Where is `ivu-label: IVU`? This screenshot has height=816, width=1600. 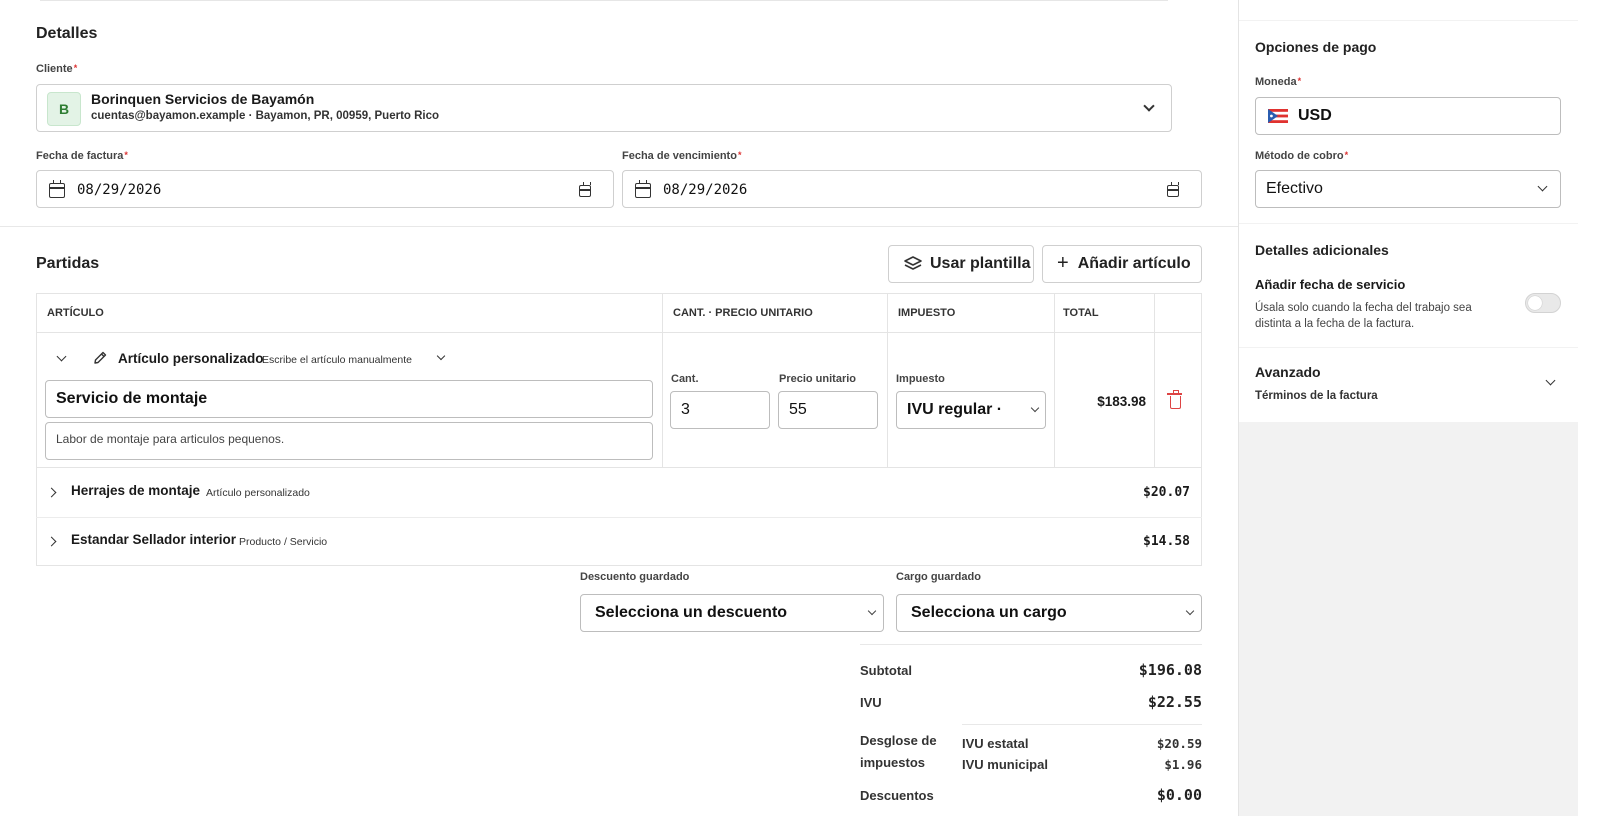
ivu-label: IVU is located at coordinates (871, 702).